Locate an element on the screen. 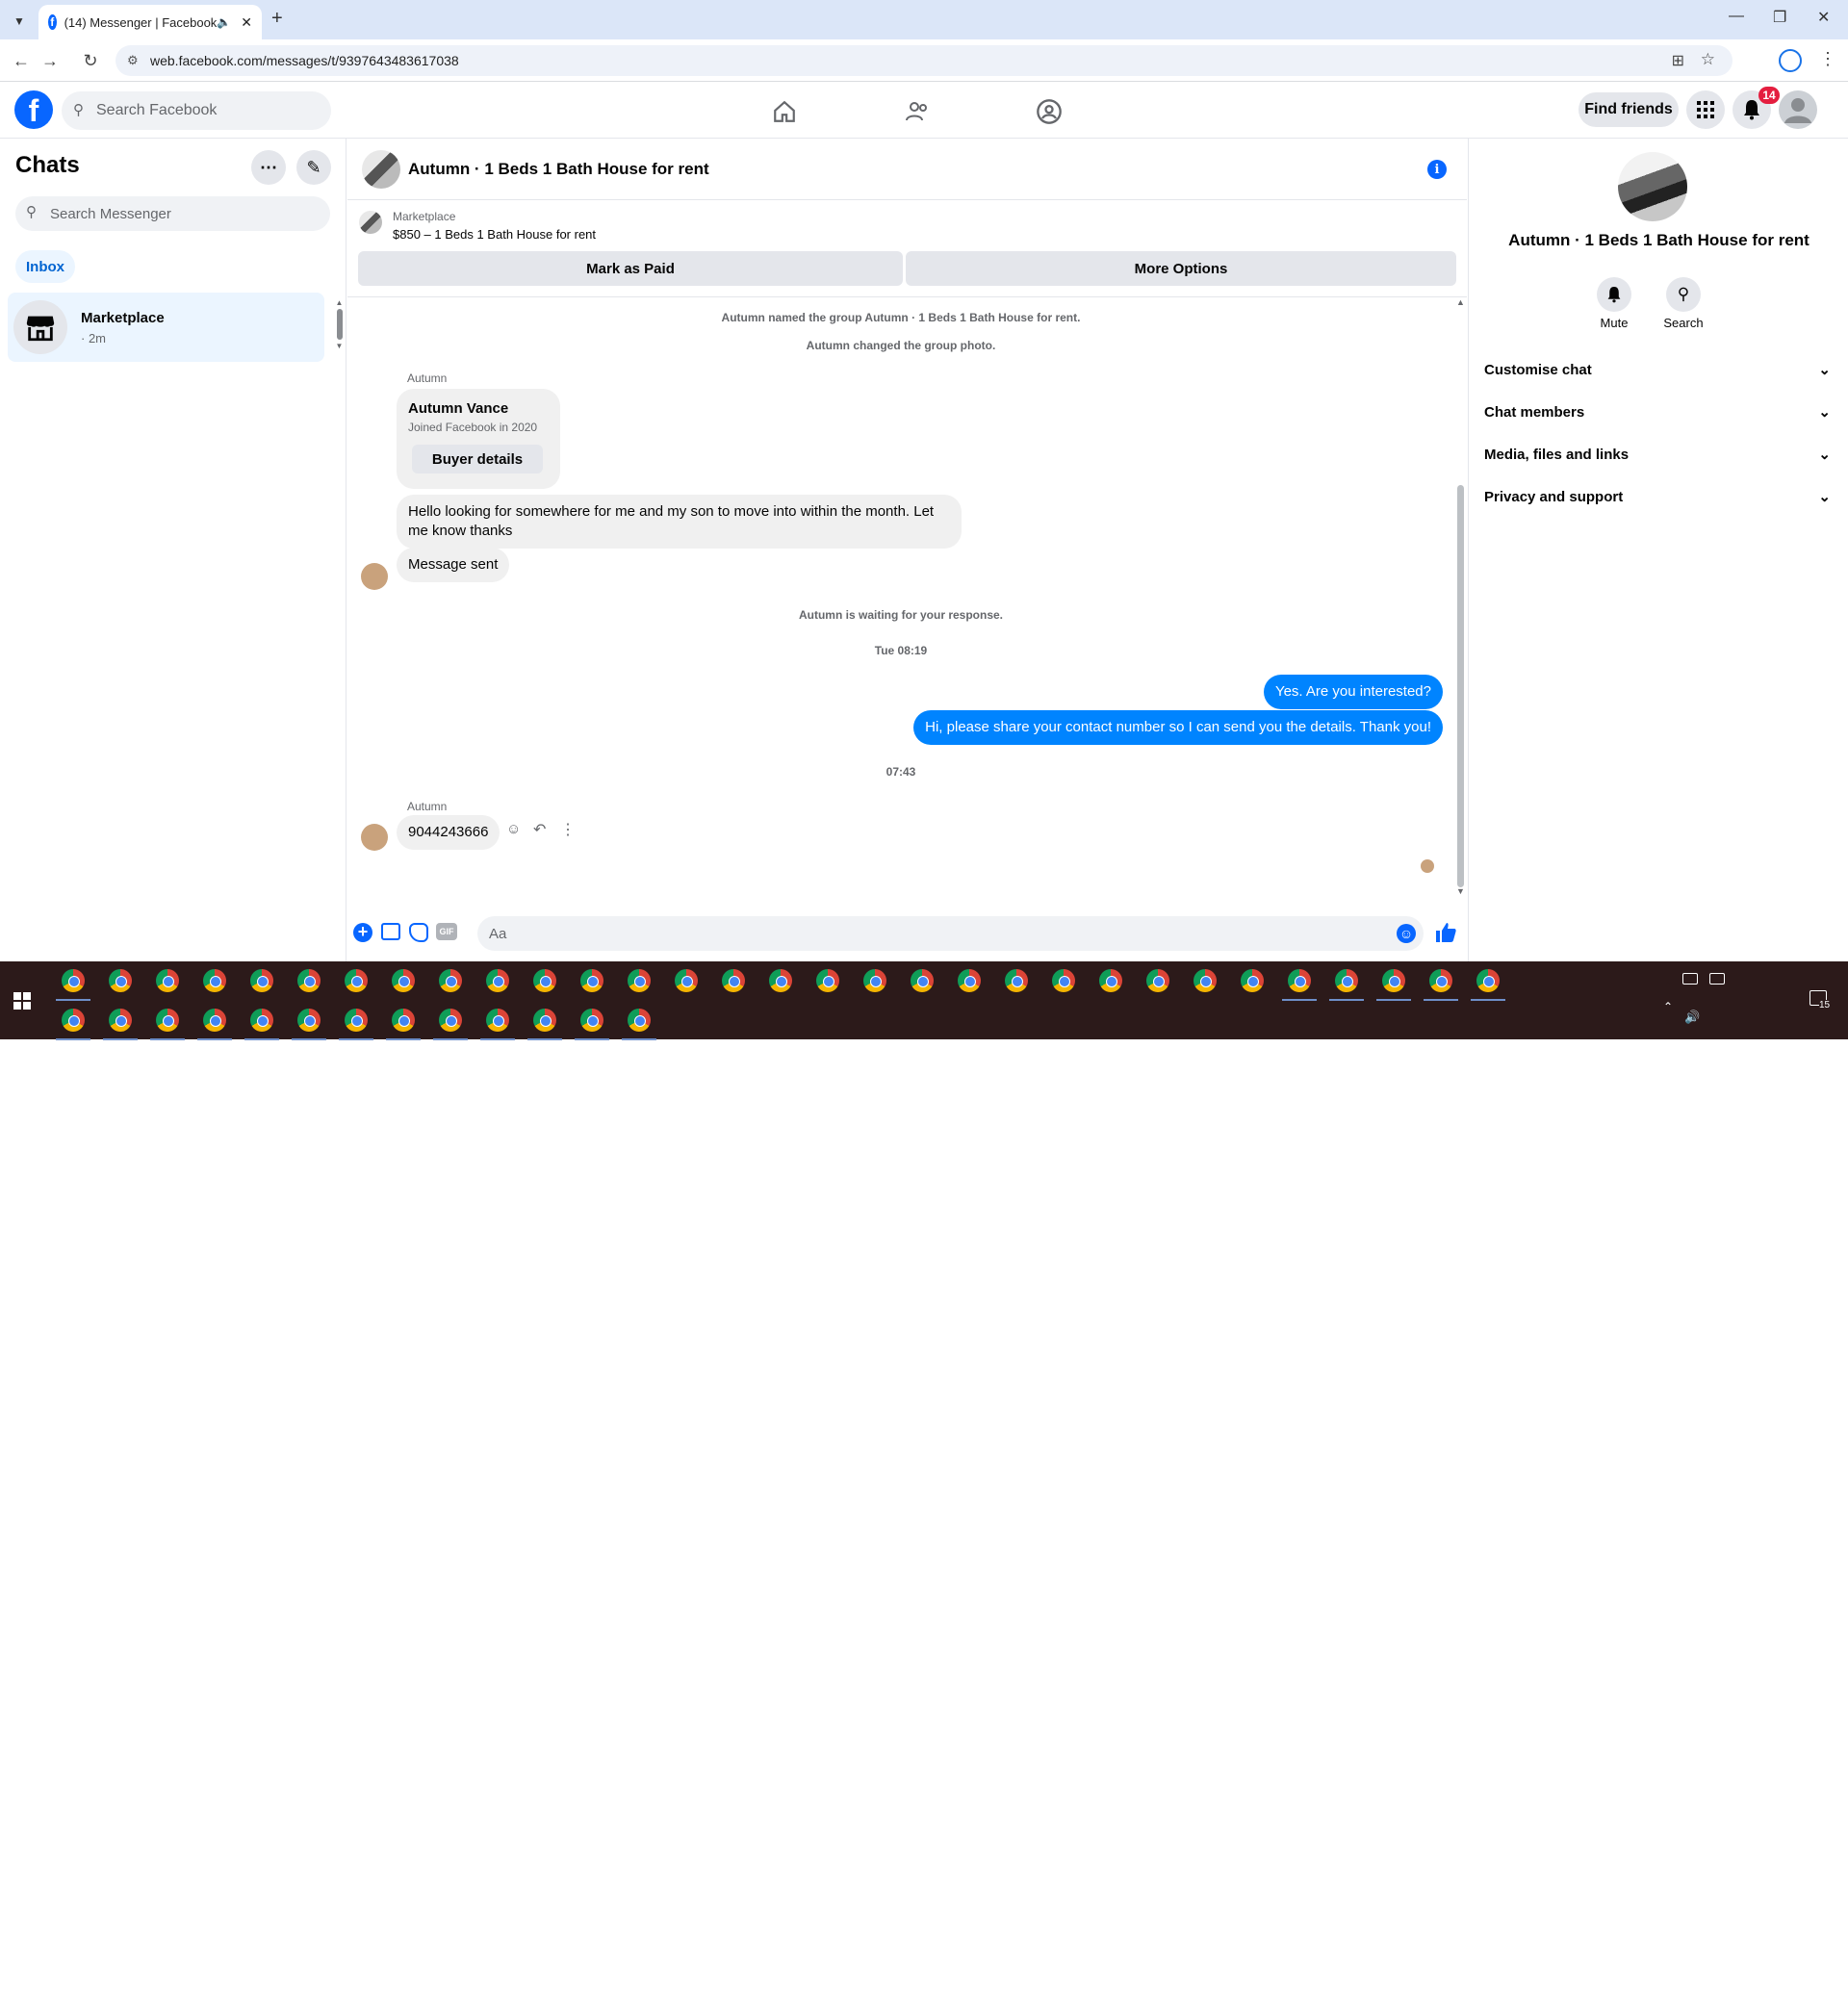 The width and height of the screenshot is (1848, 1995). listing-thumbnail is located at coordinates (370, 222).